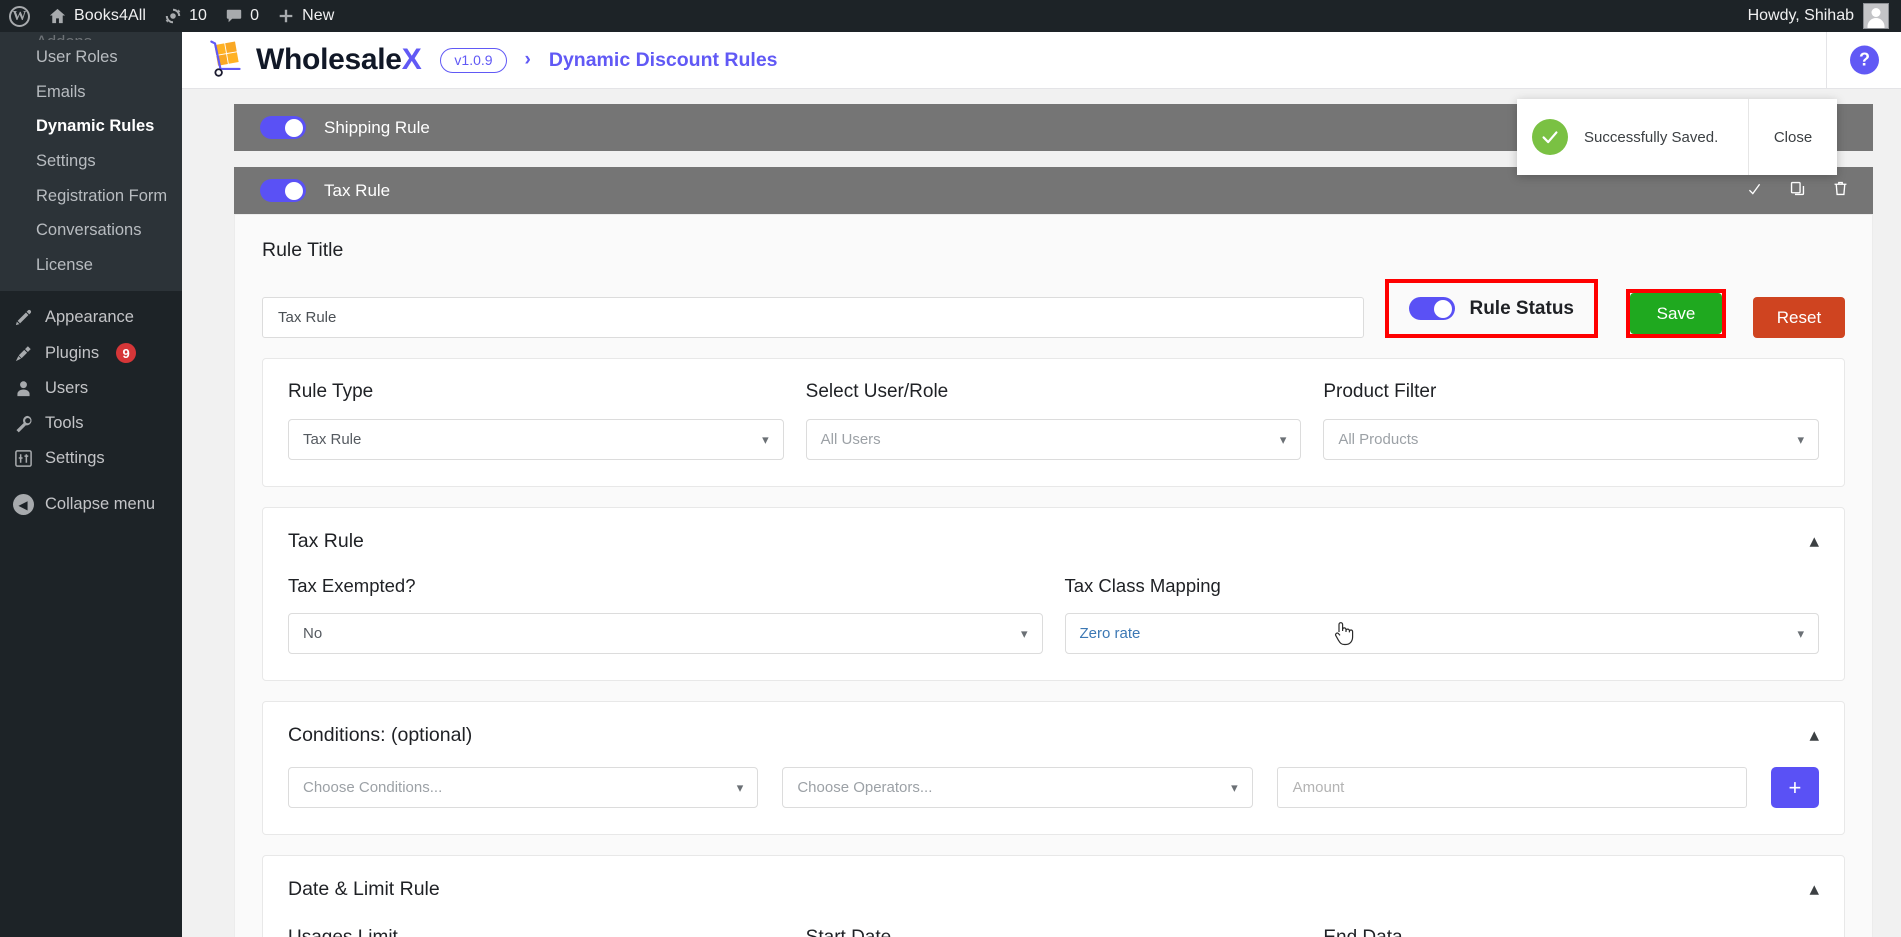 Image resolution: width=1901 pixels, height=937 pixels. I want to click on account-menu: Howdy, Shihab, so click(1824, 16).